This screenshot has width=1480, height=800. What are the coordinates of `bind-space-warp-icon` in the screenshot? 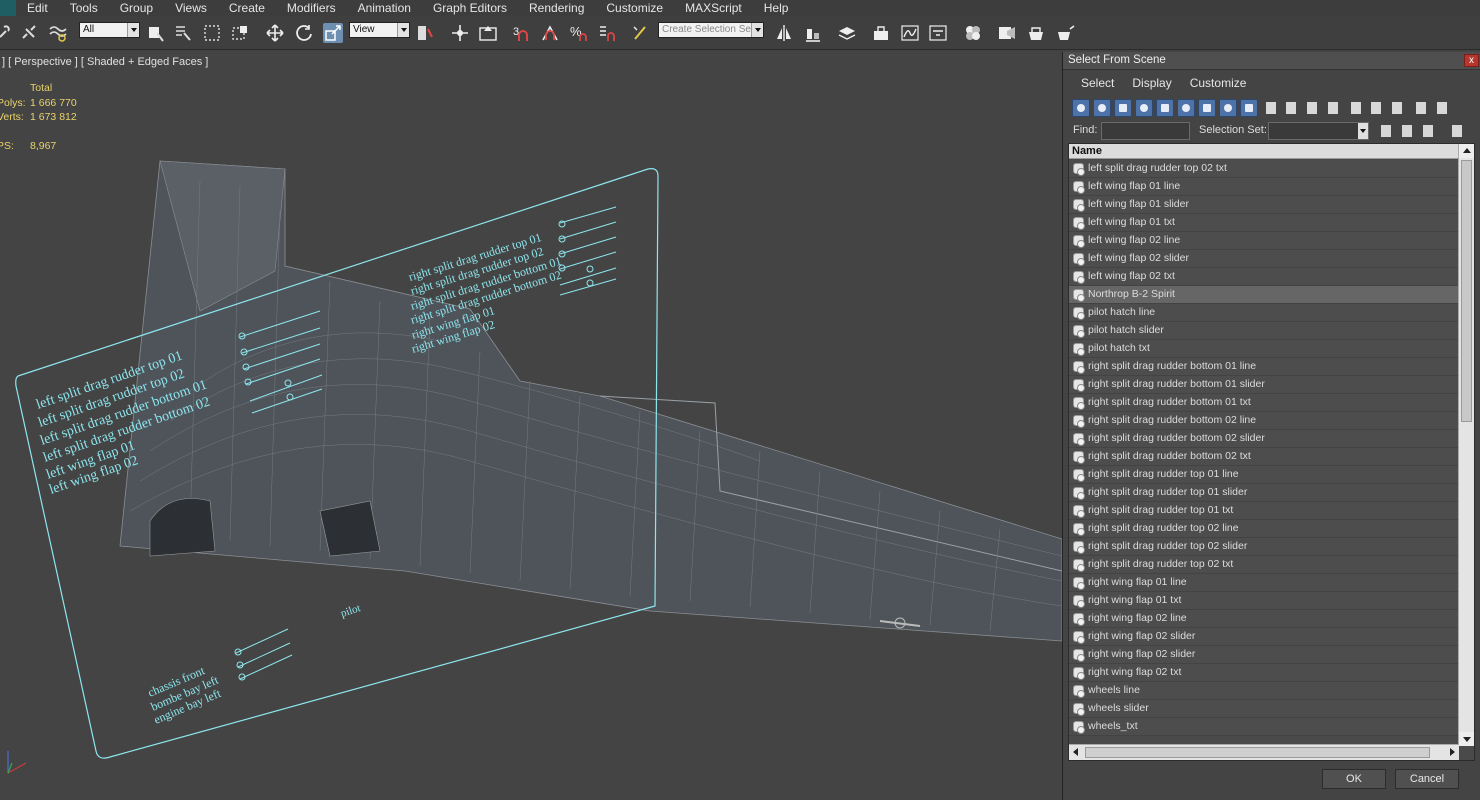 It's located at (58, 33).